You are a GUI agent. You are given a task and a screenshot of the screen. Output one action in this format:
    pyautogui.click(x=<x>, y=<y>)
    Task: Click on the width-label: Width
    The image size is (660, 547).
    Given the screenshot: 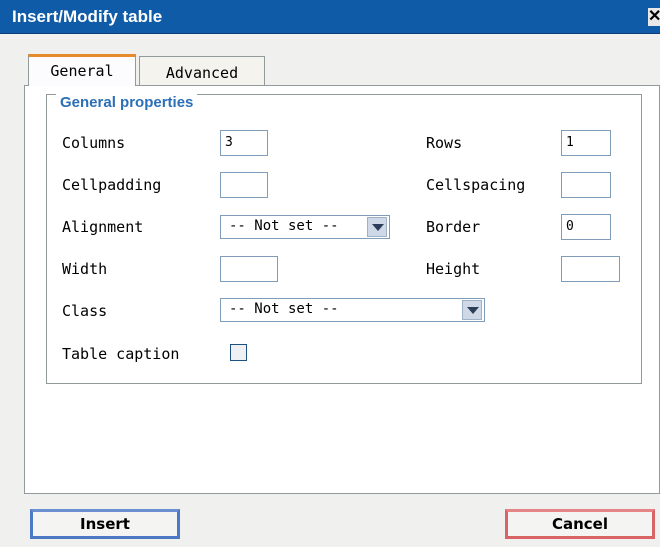 What is the action you would take?
    pyautogui.click(x=85, y=269)
    